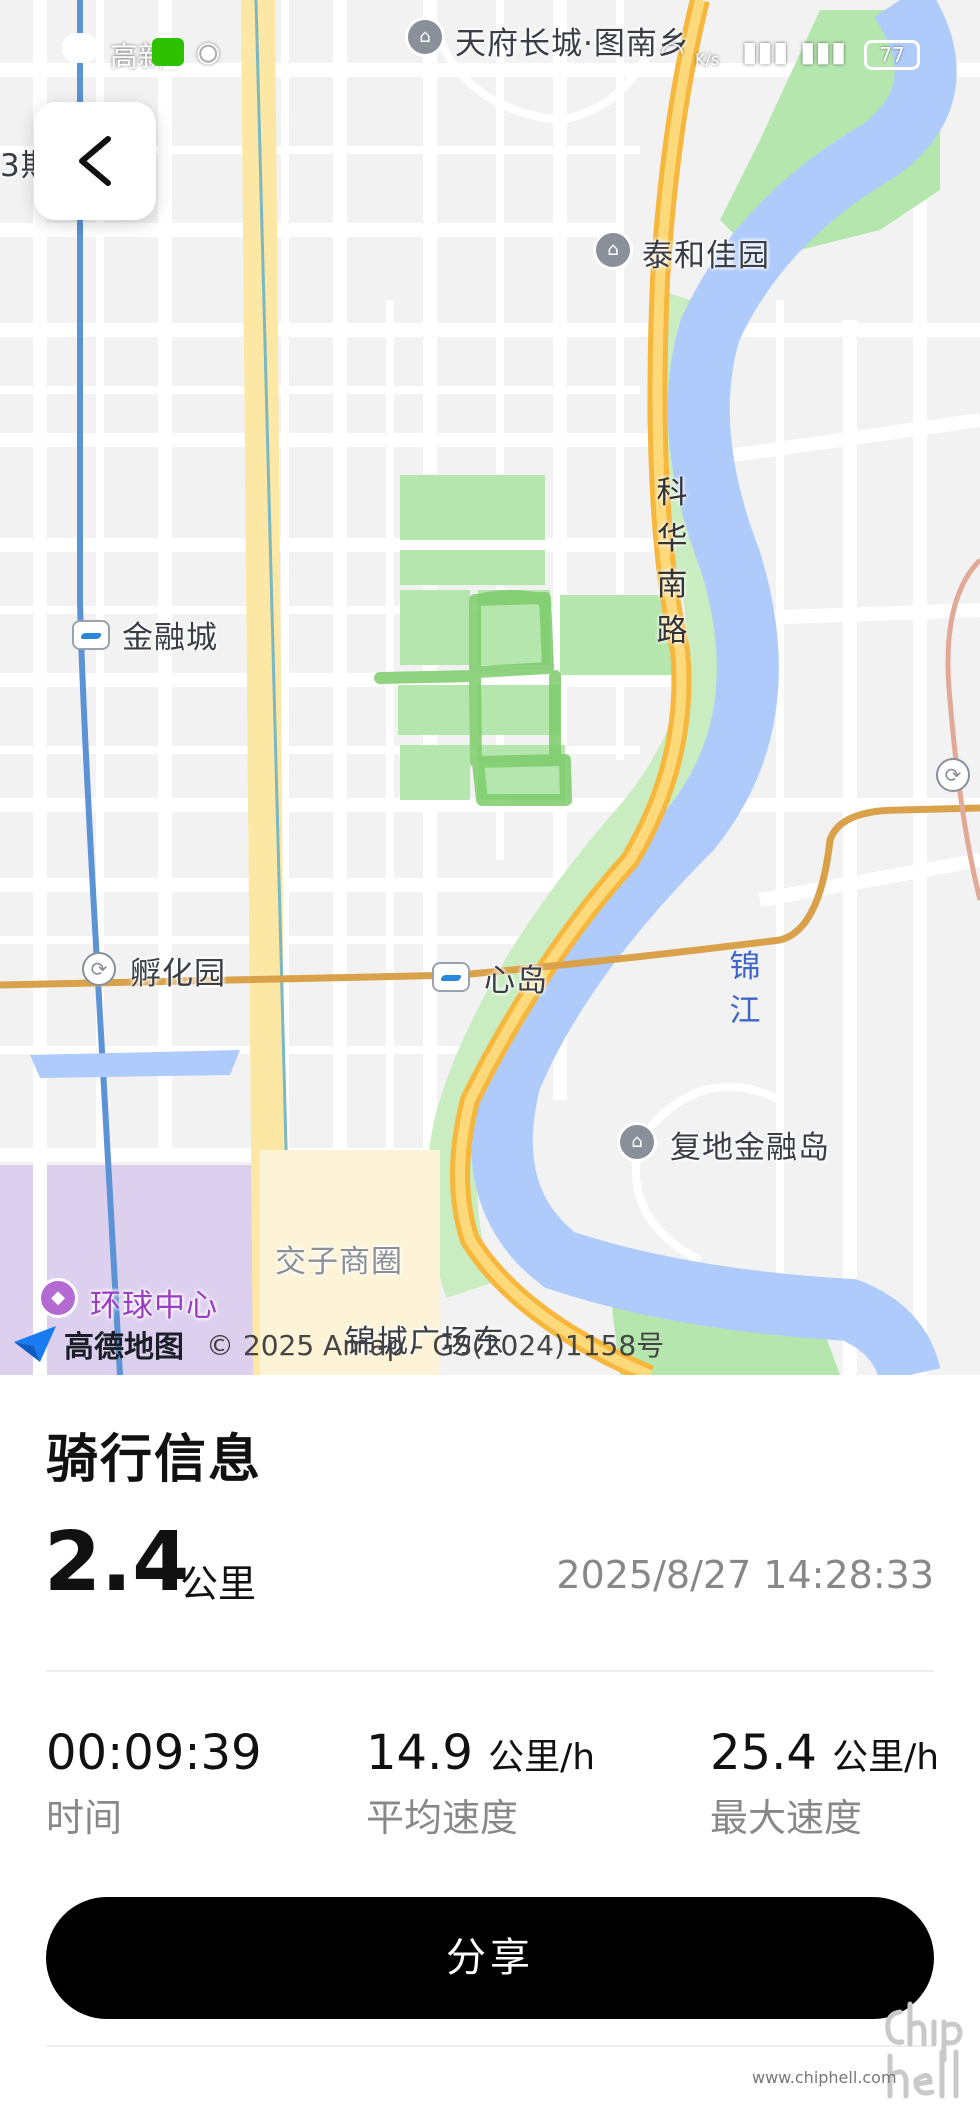 The height and width of the screenshot is (2115, 980). I want to click on river-char: 江, so click(745, 1011).